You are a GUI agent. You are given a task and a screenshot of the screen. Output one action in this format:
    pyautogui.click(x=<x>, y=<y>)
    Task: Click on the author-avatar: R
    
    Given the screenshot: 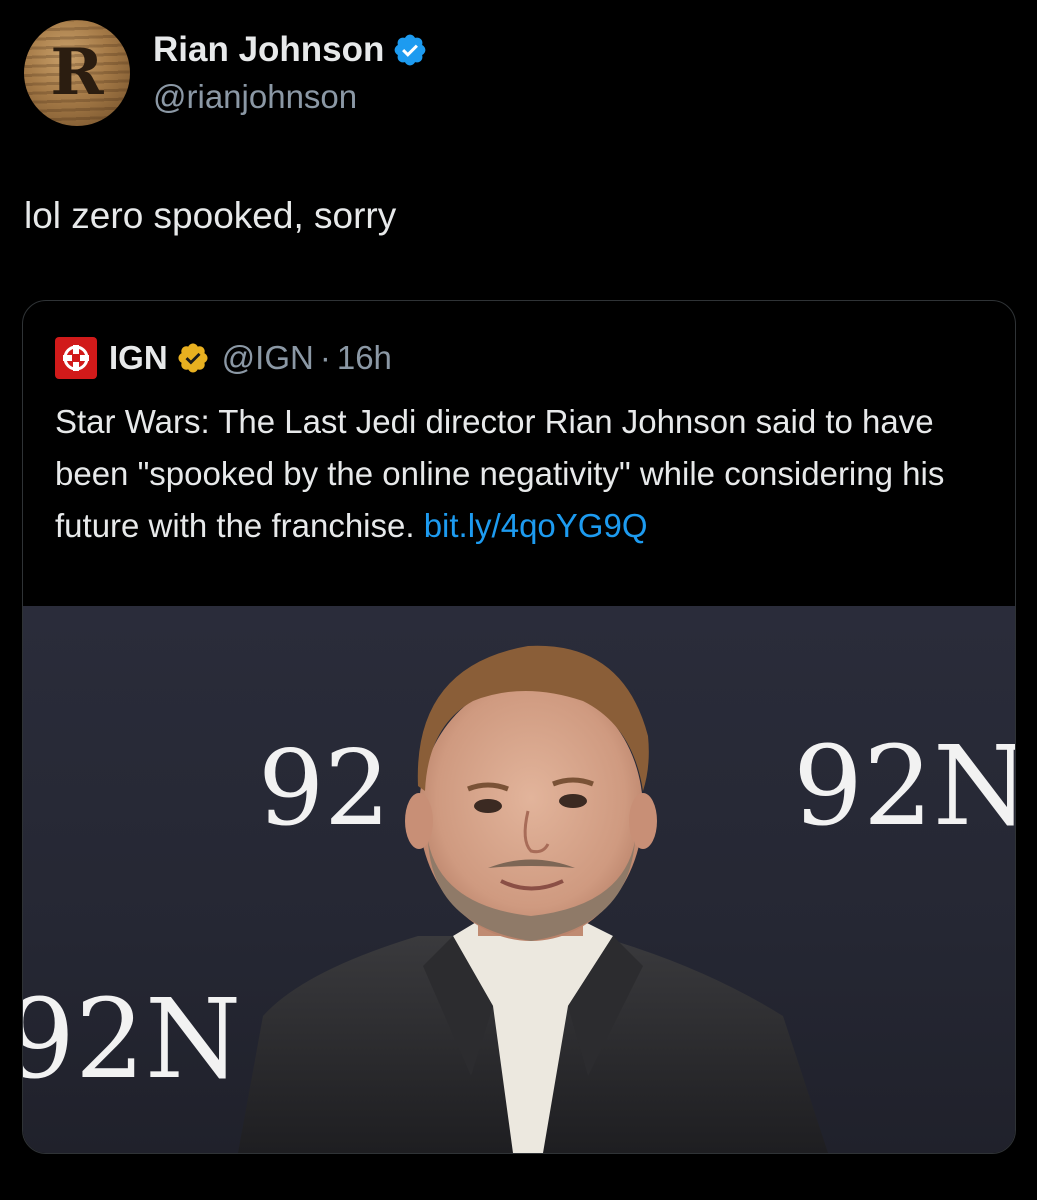 What is the action you would take?
    pyautogui.click(x=77, y=73)
    